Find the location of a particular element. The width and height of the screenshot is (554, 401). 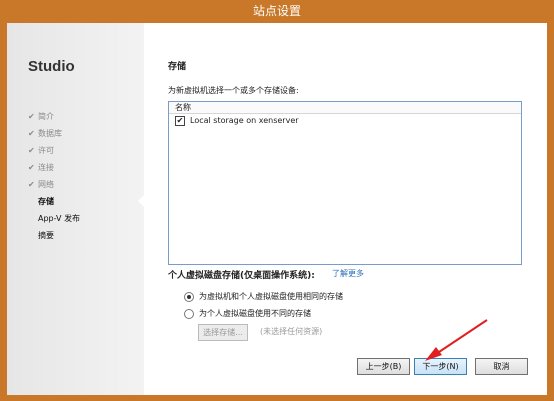

list-item: ✔ Local storage on xenserver is located at coordinates (345, 120).